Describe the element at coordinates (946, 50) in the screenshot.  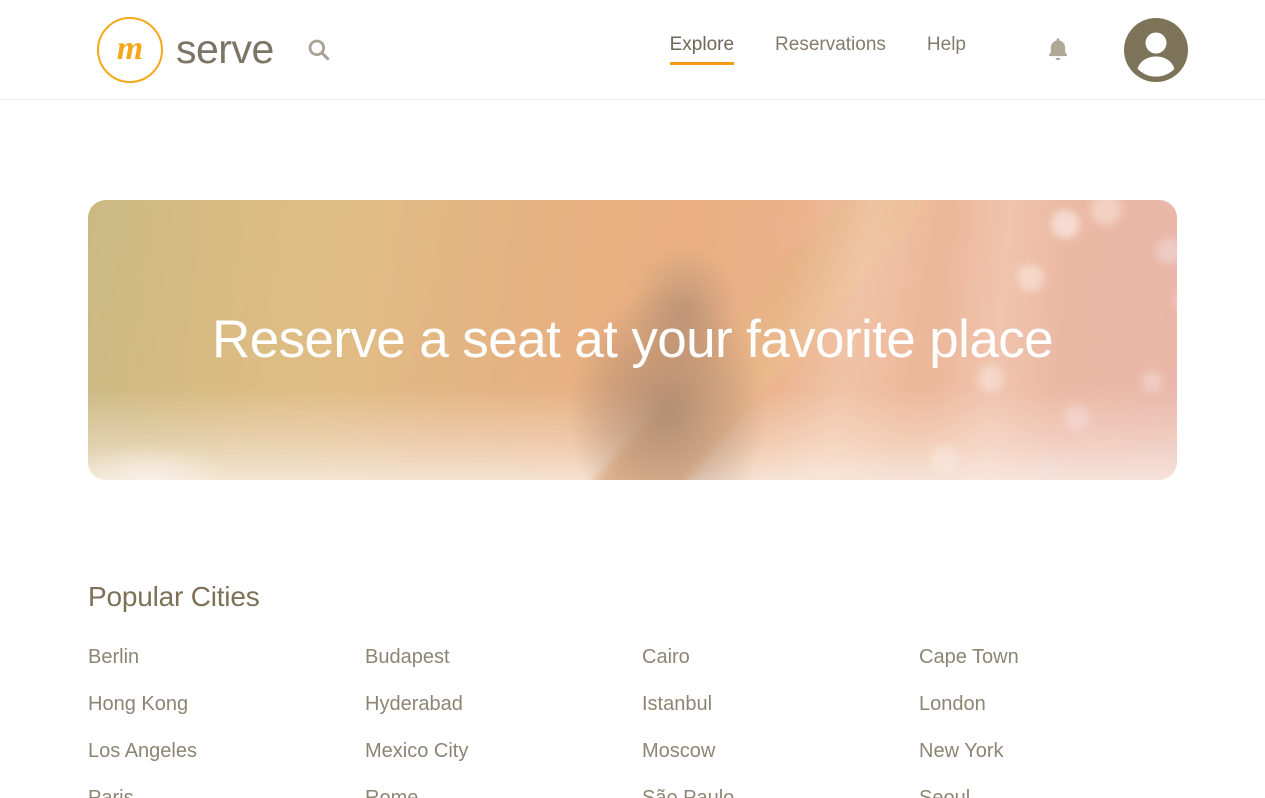
I see `nav-item-help: Help` at that location.